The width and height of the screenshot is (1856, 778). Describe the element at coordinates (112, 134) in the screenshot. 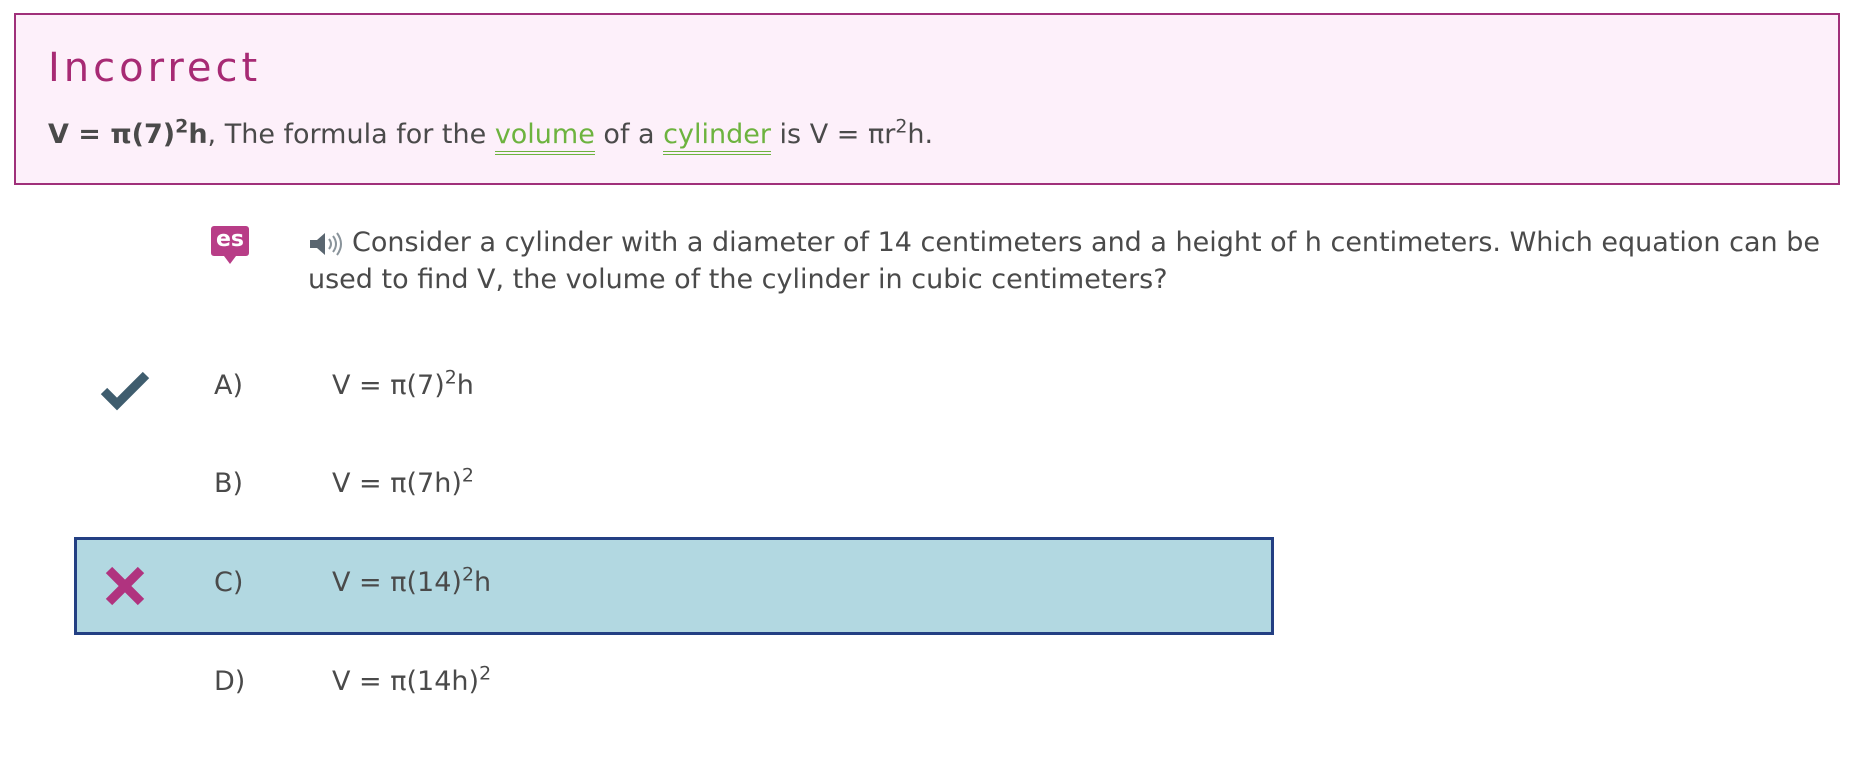

I see `correct-answer-base: V = π(7)` at that location.